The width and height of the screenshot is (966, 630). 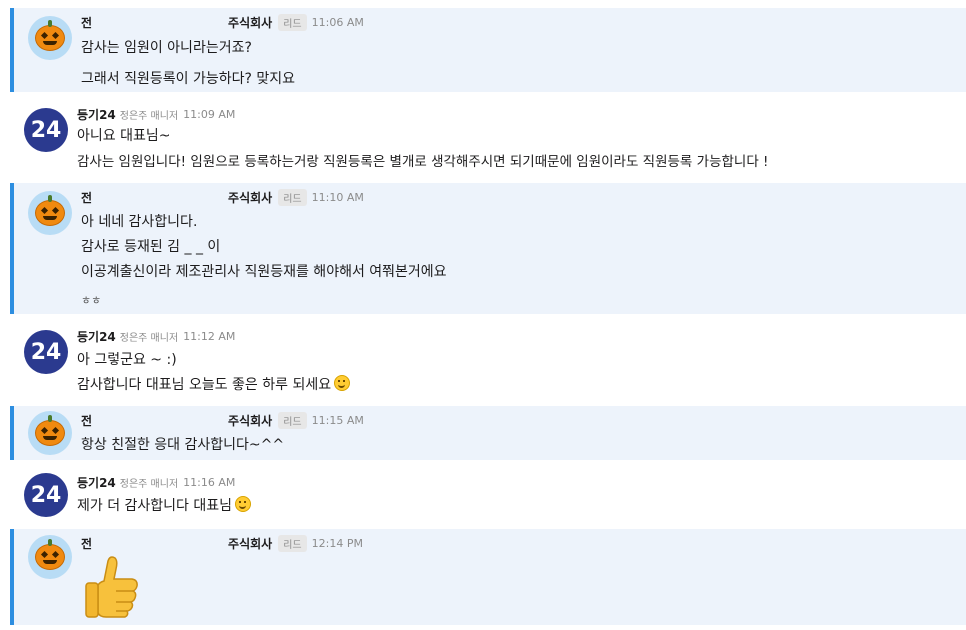 I want to click on message-header: 등기24 정은주 매니저 11:16 AM, so click(x=156, y=482).